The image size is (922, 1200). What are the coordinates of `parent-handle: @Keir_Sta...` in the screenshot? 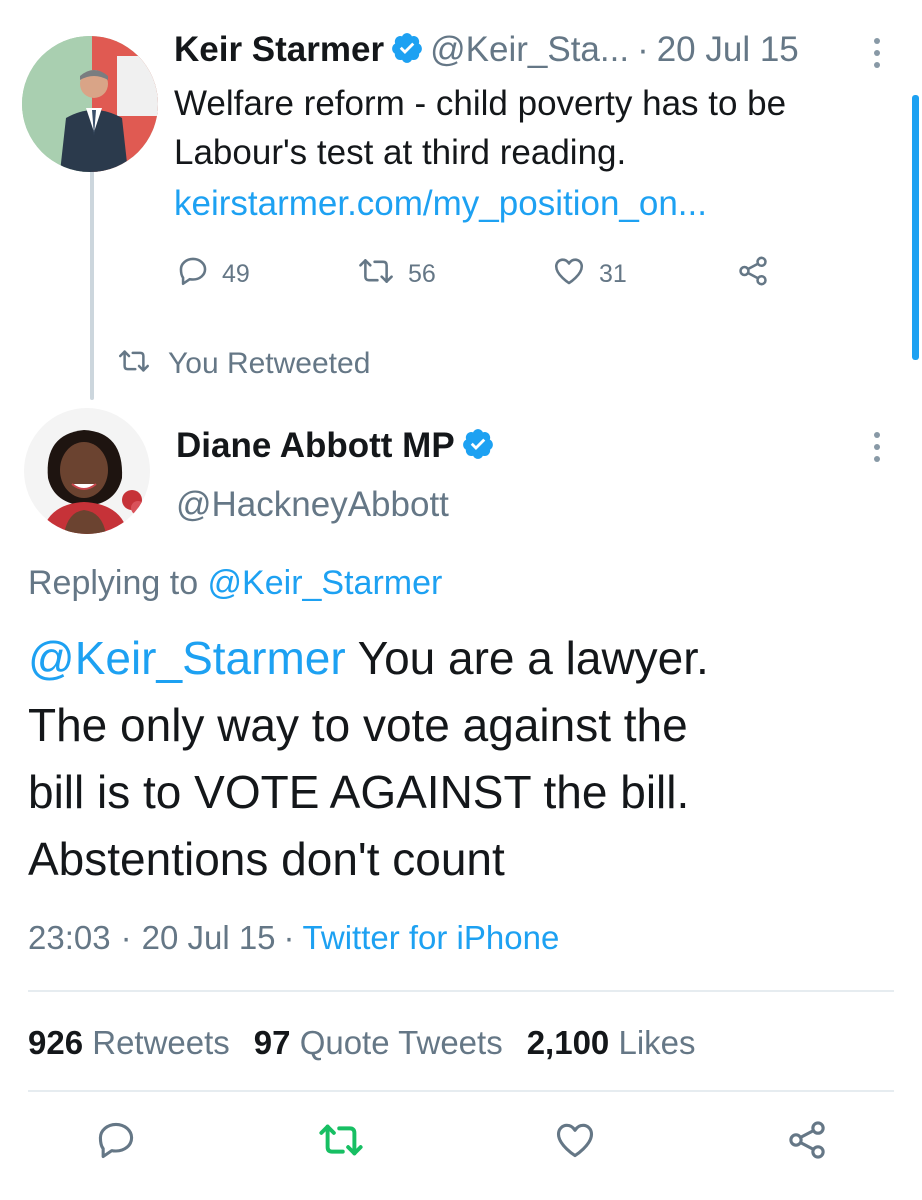 It's located at (529, 49).